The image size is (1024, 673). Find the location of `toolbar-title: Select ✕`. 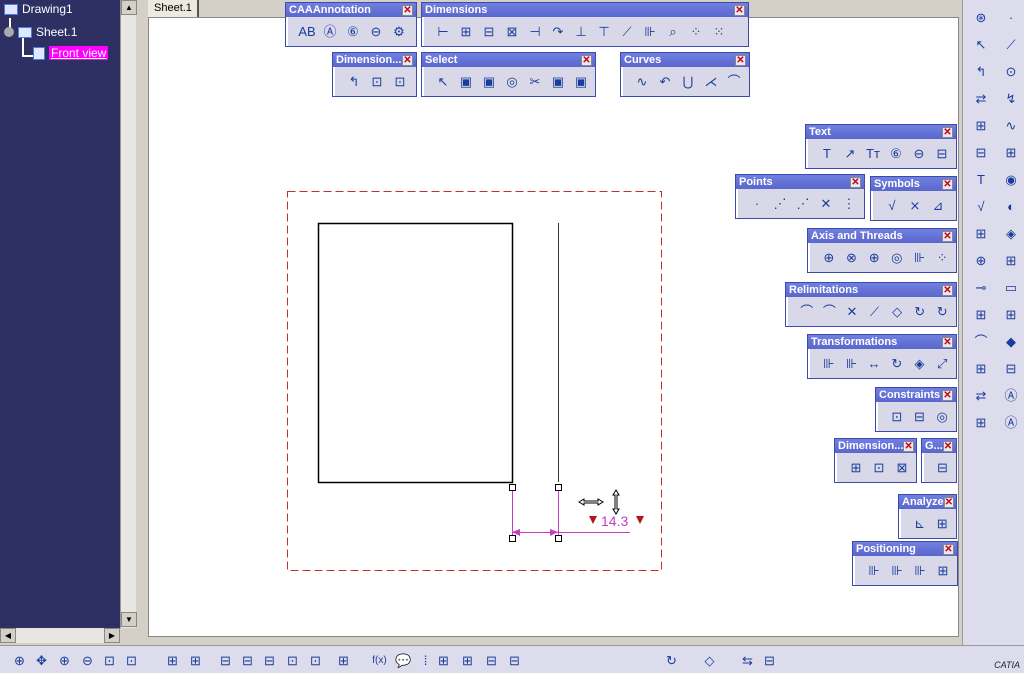

toolbar-title: Select ✕ is located at coordinates (508, 60).